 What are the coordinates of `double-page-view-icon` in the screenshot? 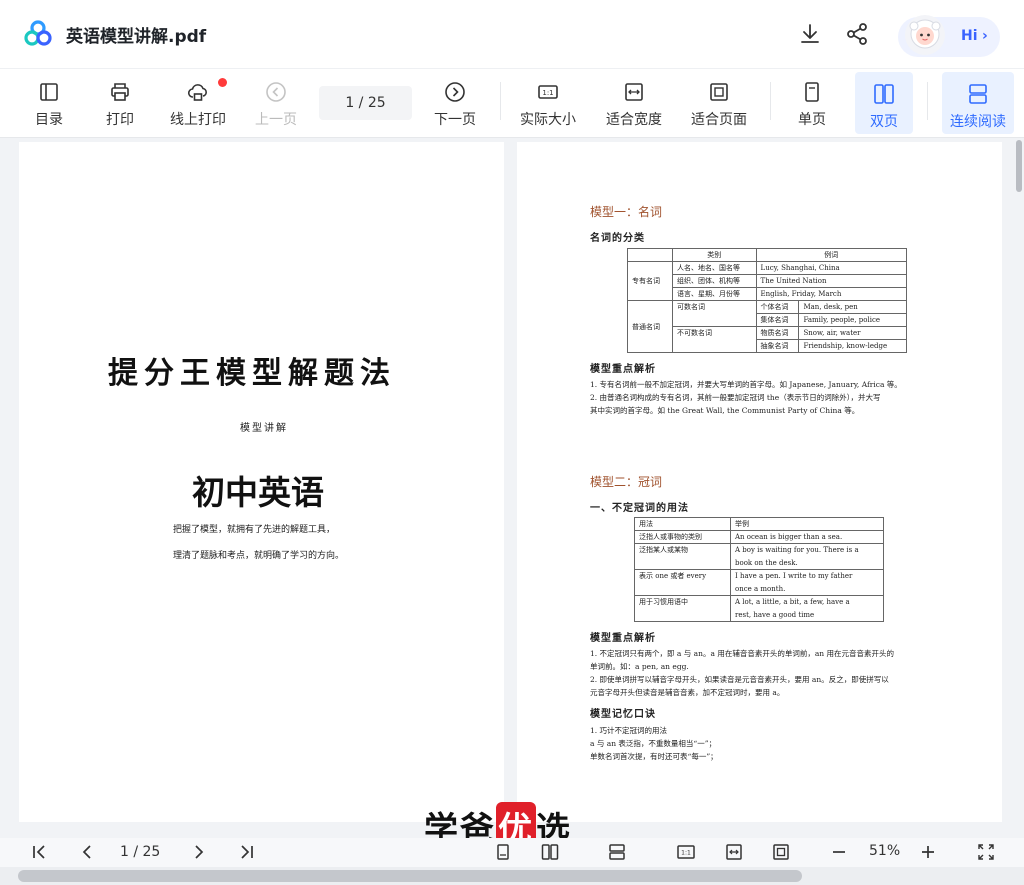 It's located at (550, 852).